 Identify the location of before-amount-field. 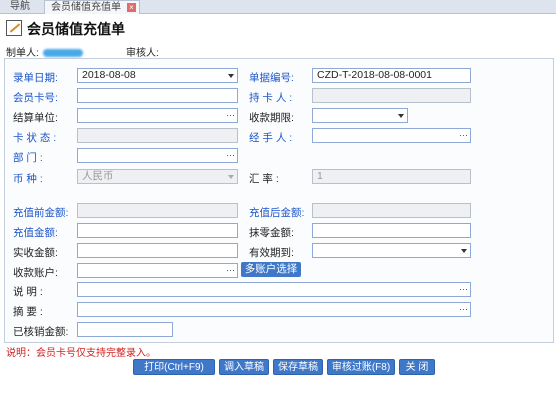
(157, 210).